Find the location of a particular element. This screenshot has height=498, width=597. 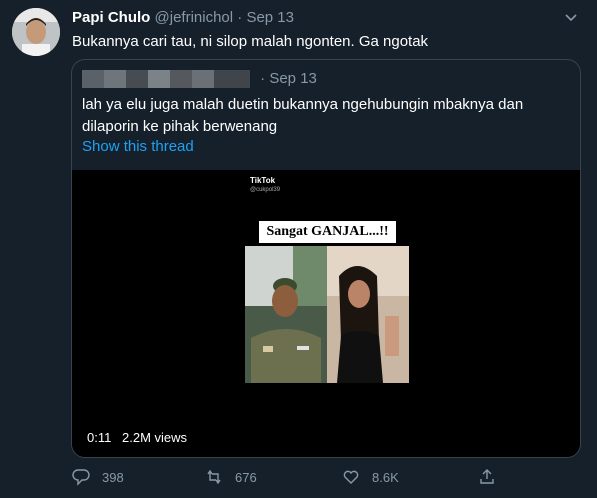

tiktok-logo: TikTok is located at coordinates (263, 180).